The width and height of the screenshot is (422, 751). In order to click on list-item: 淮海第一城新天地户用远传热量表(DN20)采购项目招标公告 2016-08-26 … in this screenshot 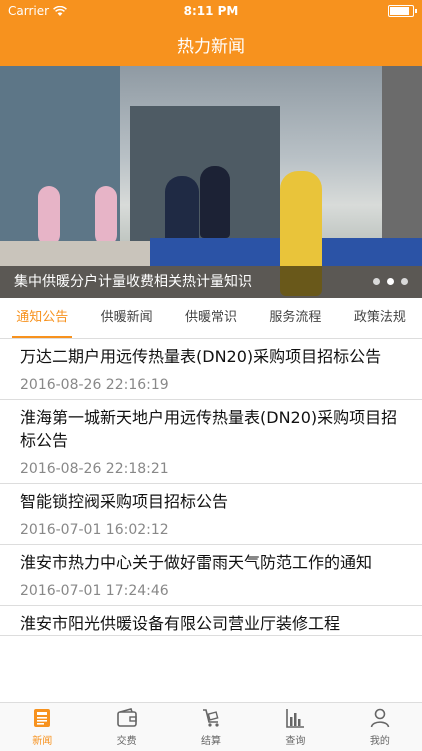, I will do `click(211, 442)`.